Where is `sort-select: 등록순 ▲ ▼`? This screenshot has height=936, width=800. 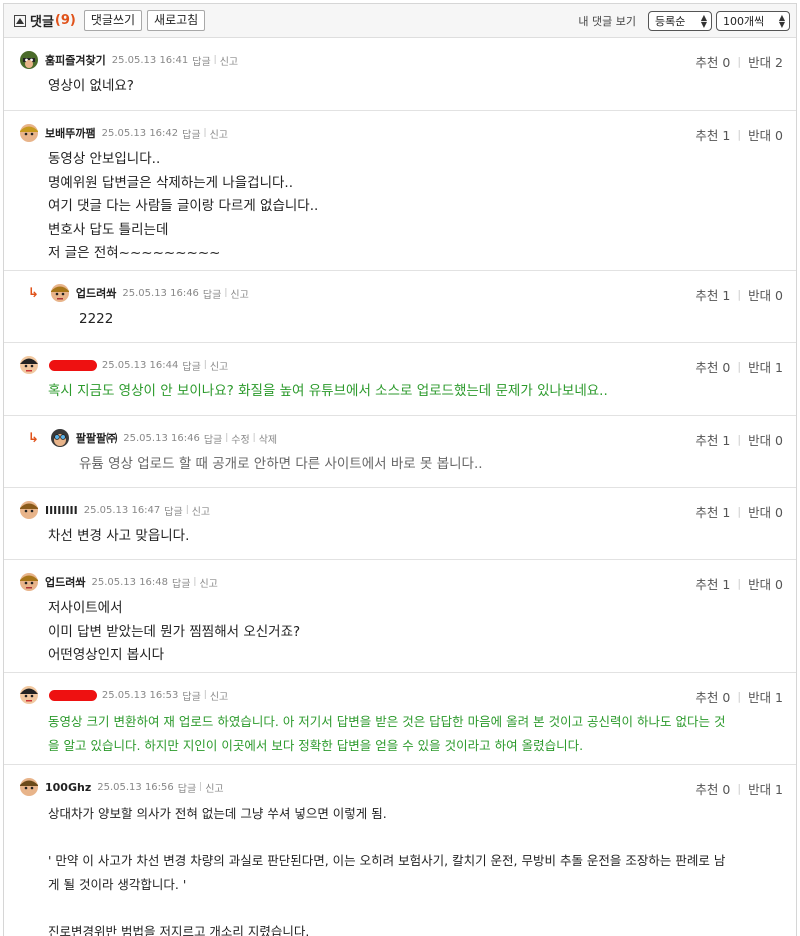 sort-select: 등록순 ▲ ▼ is located at coordinates (680, 20).